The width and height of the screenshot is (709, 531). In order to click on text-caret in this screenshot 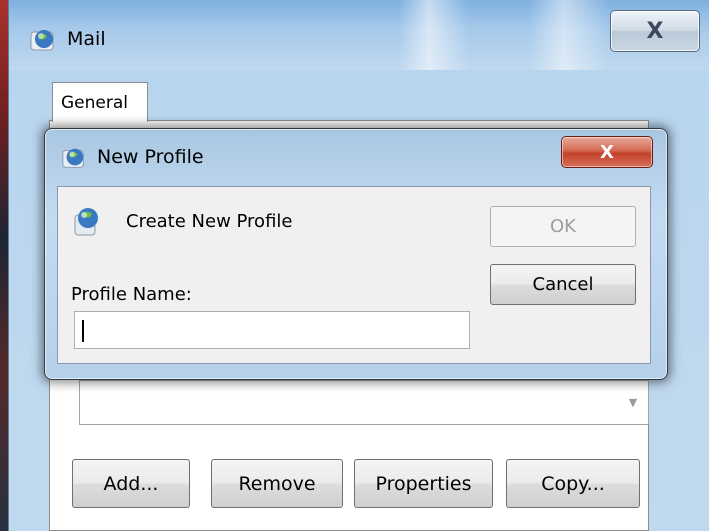, I will do `click(83, 331)`.